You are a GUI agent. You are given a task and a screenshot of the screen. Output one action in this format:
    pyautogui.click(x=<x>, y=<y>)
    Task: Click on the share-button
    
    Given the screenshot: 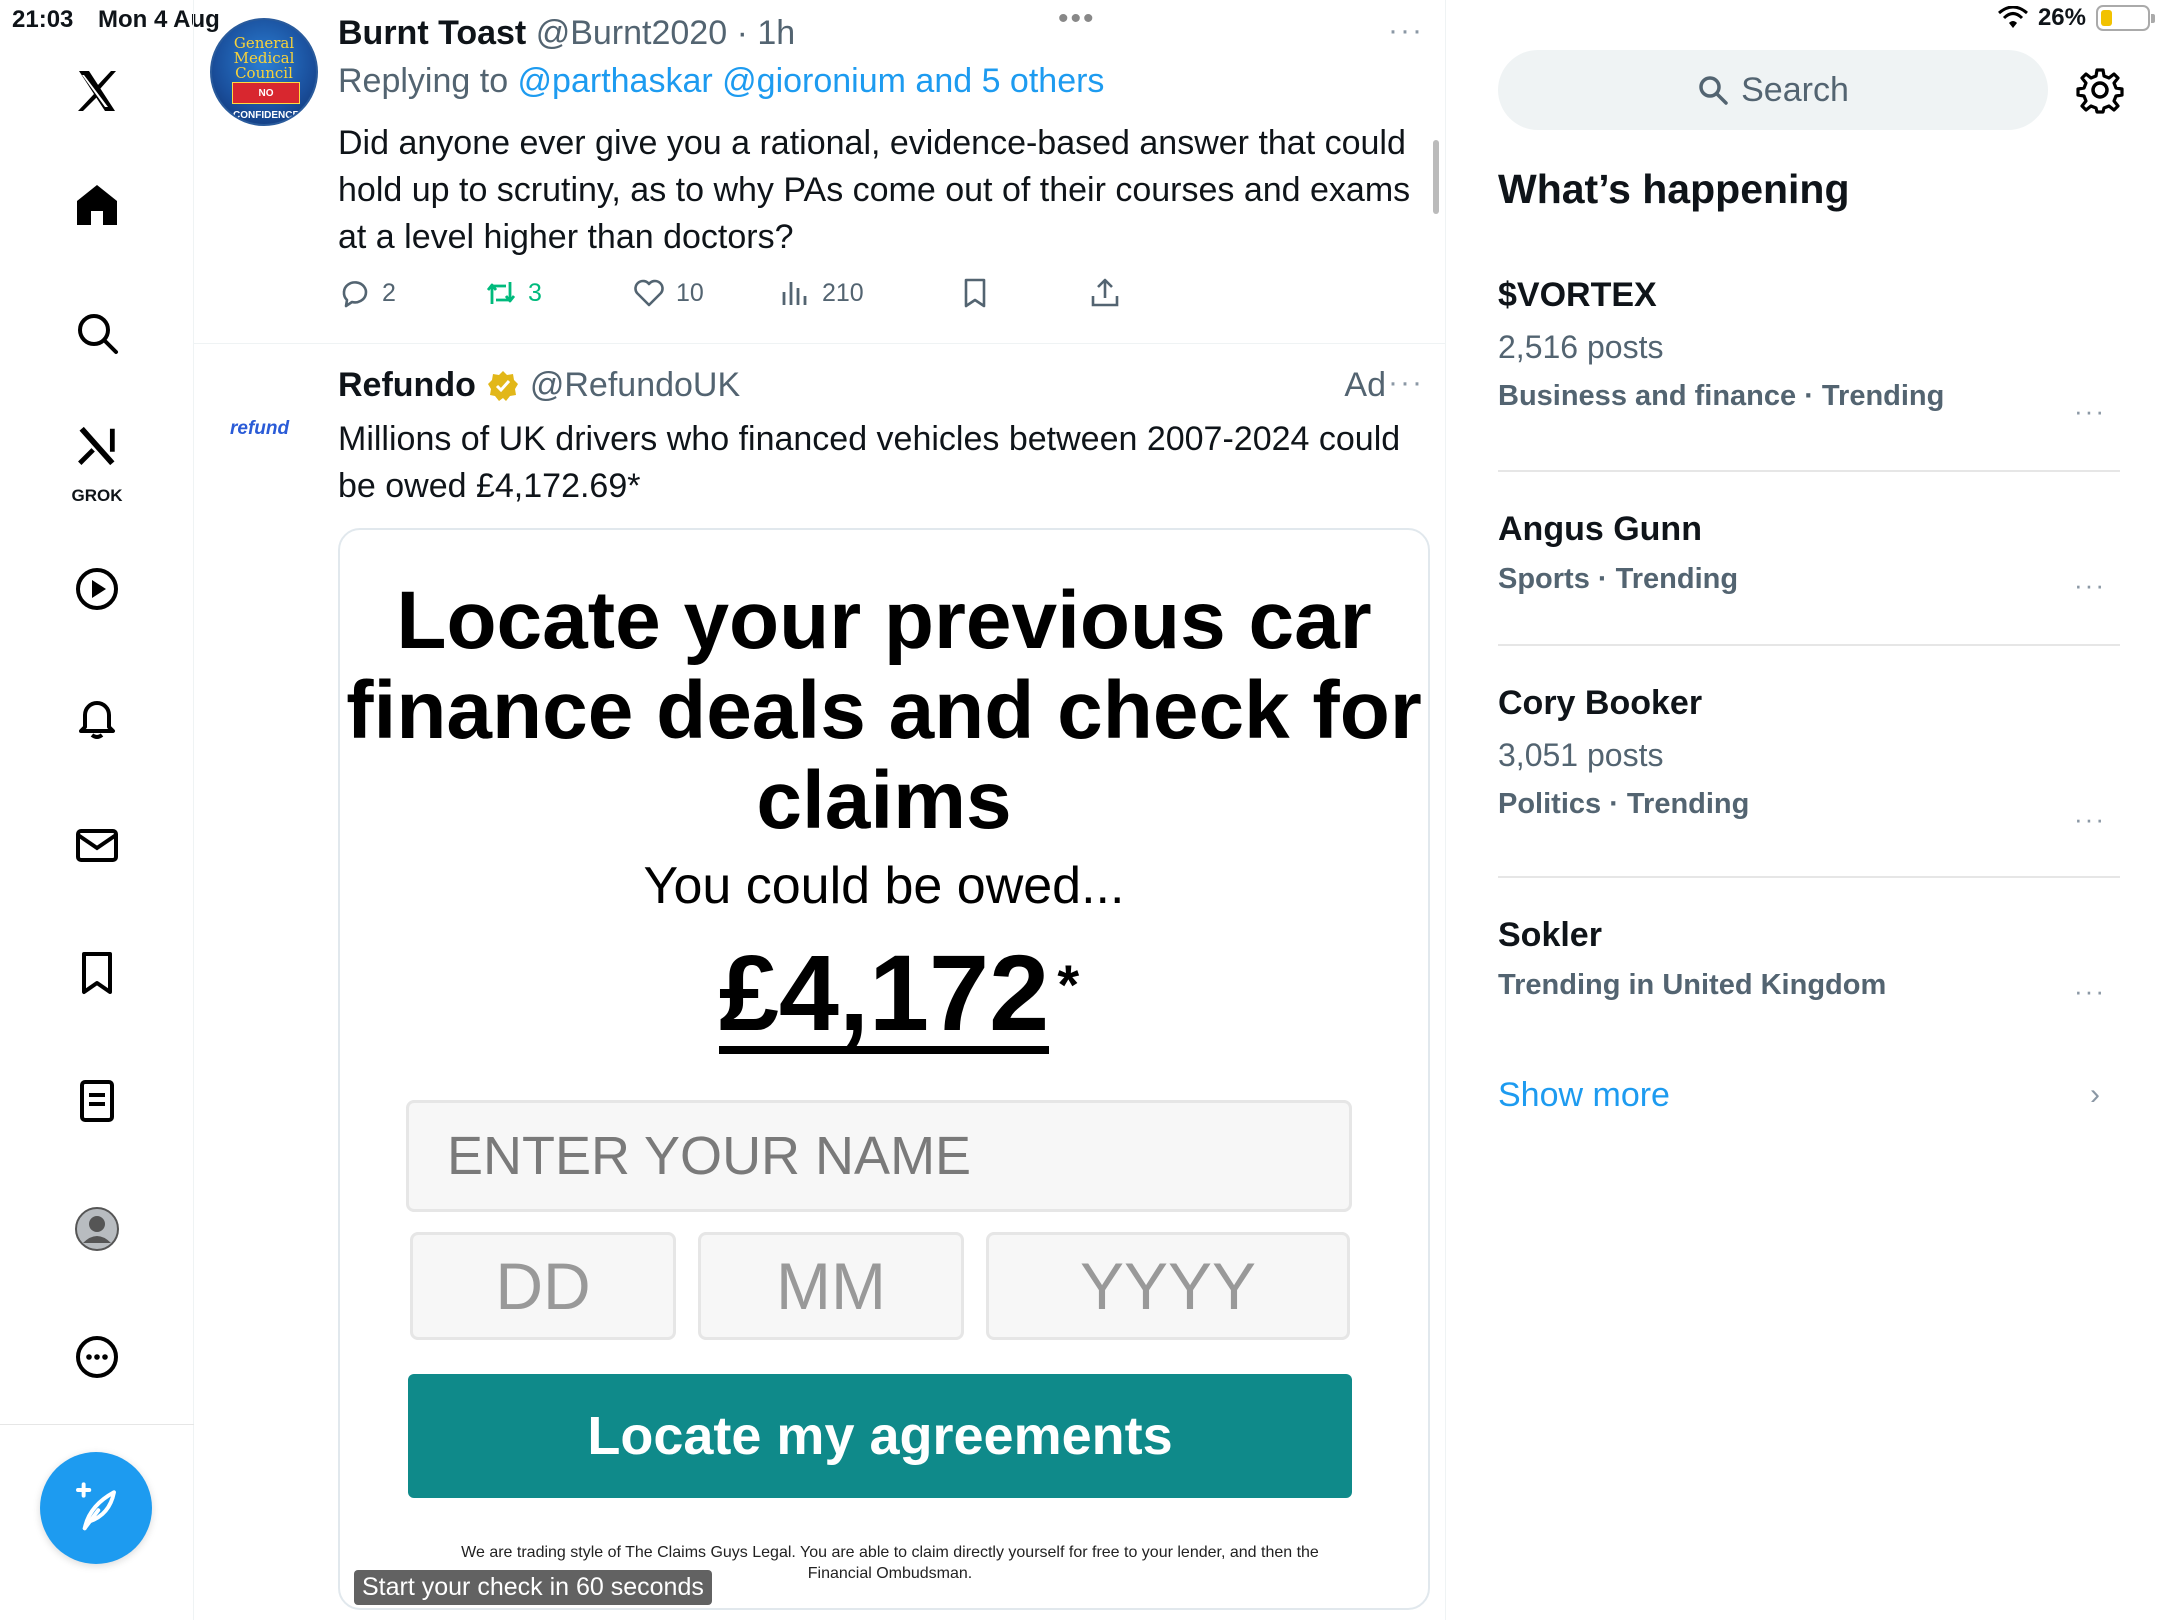 What is the action you would take?
    pyautogui.click(x=1105, y=293)
    